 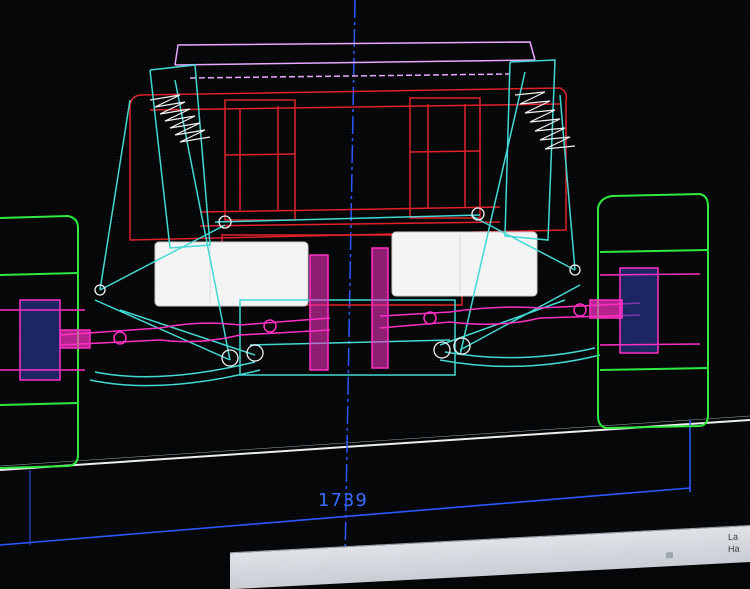 What do you see at coordinates (734, 543) in the screenshot?
I see `status-side-text: La Ha` at bounding box center [734, 543].